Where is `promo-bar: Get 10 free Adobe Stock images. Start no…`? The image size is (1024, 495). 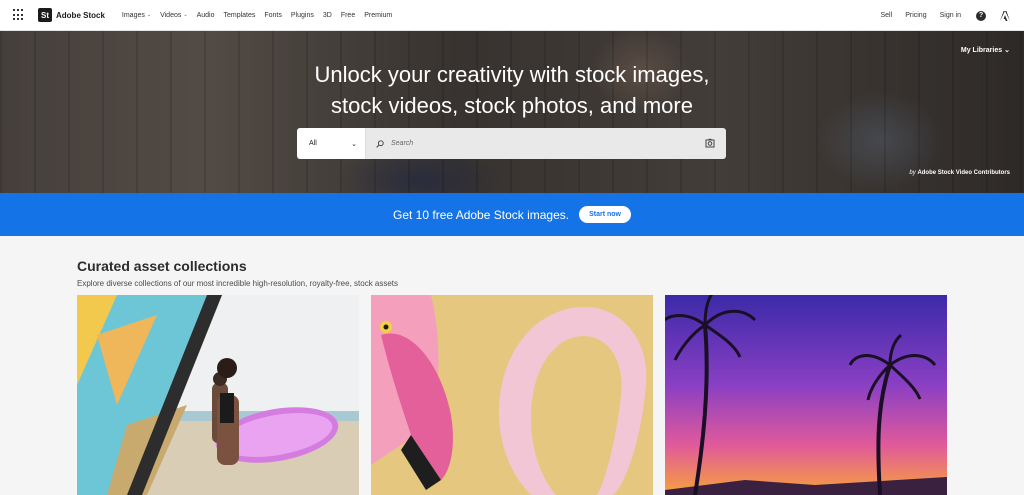
promo-bar: Get 10 free Adobe Stock images. Start no… is located at coordinates (512, 214).